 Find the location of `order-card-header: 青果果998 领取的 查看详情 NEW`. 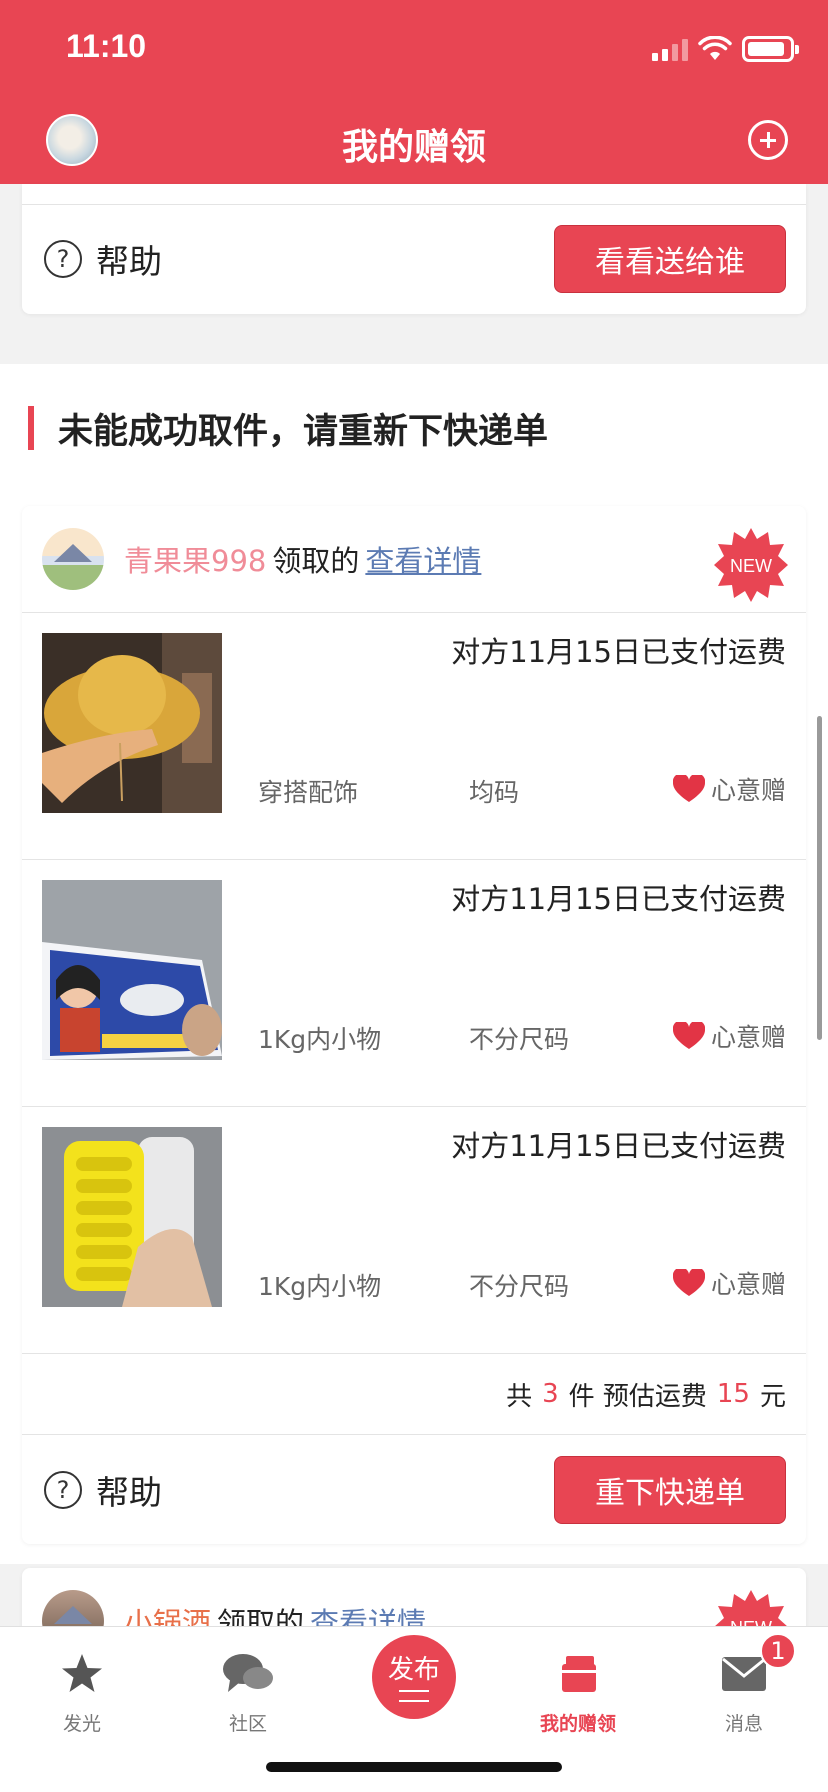

order-card-header: 青果果998 领取的 查看详情 NEW is located at coordinates (414, 559).